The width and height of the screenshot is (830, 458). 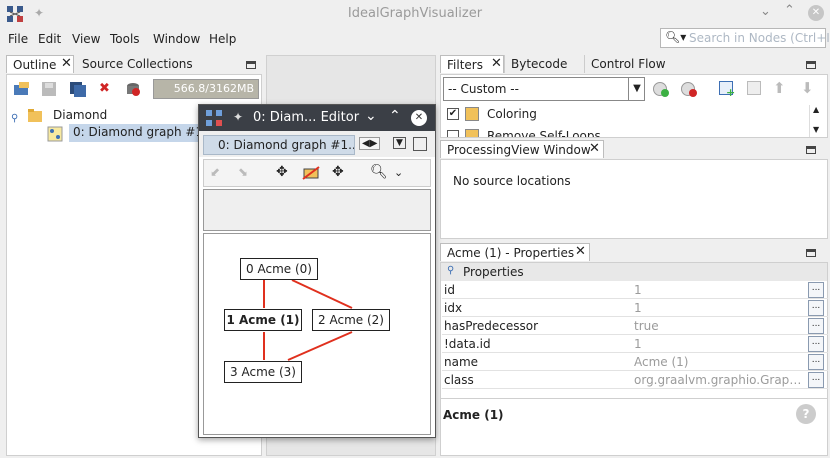 I want to click on help-button: ?, so click(x=806, y=414).